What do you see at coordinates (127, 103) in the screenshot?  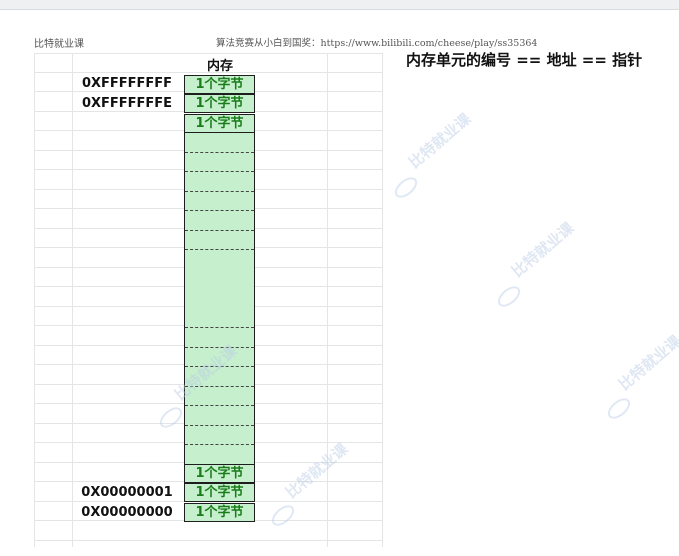 I see `address-label: 0XFFFFFFFE` at bounding box center [127, 103].